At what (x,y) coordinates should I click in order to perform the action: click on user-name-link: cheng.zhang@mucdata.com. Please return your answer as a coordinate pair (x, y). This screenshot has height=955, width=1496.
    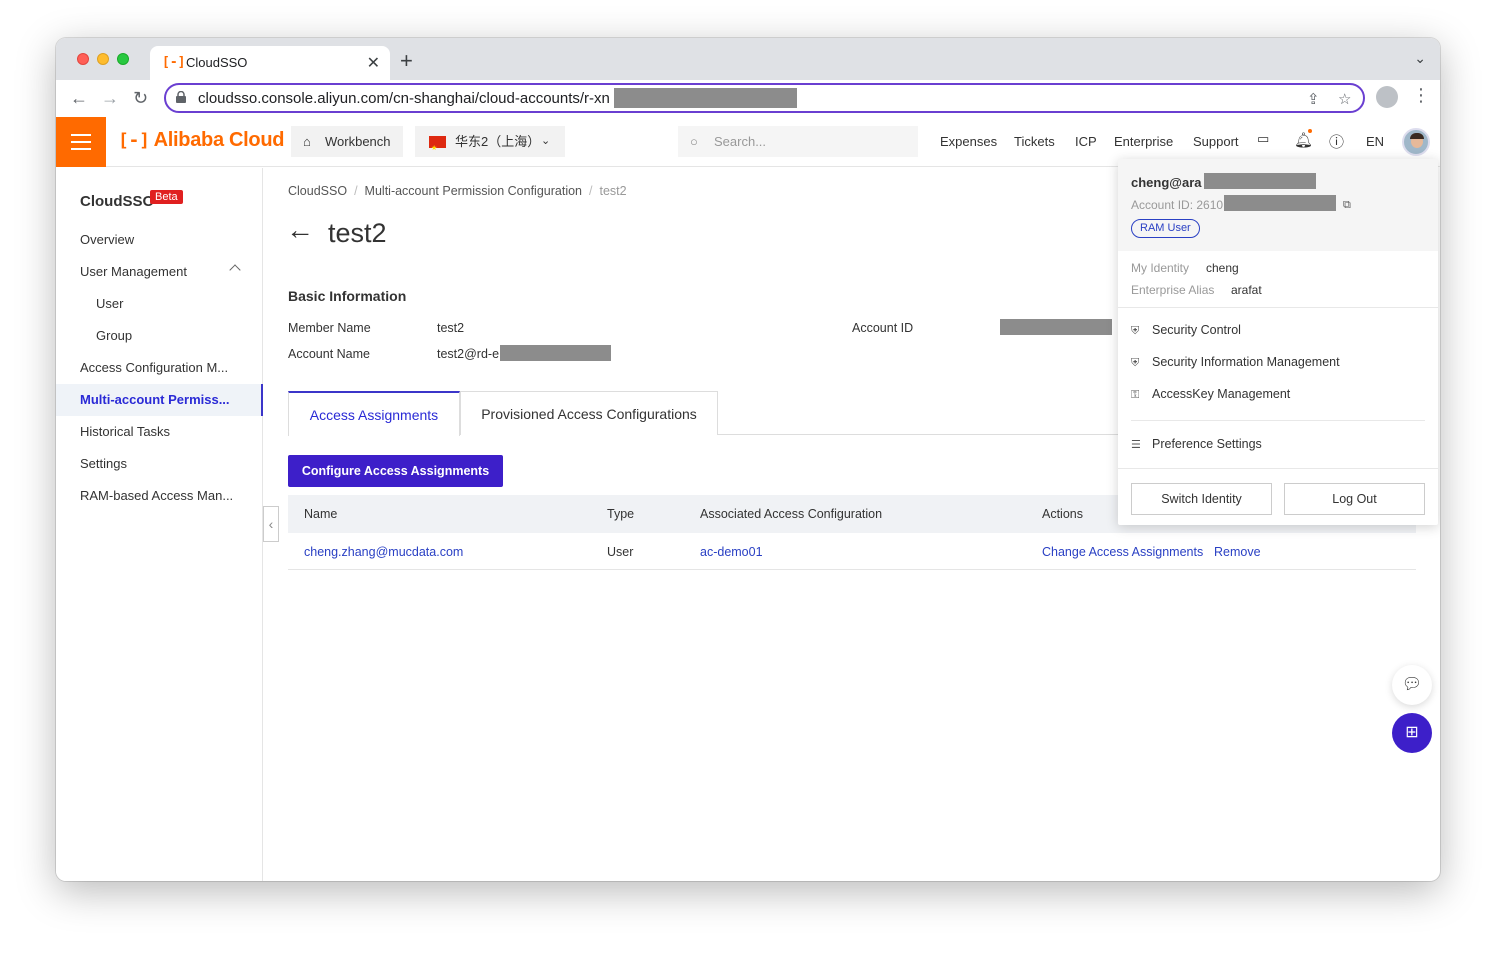
    Looking at the image, I should click on (383, 552).